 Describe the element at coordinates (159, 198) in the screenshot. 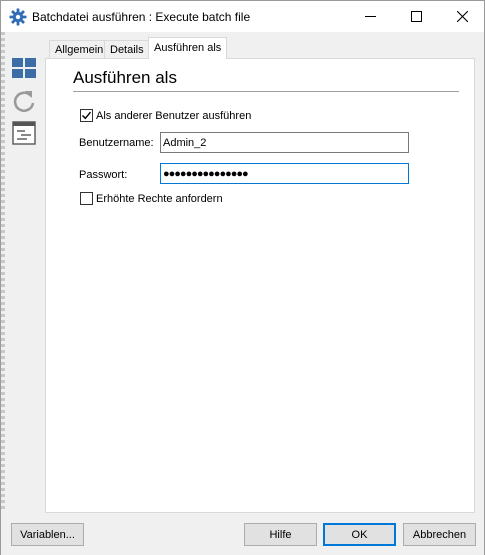

I see `elevated-rights-label: Erhöhte Rechte anfordern` at that location.